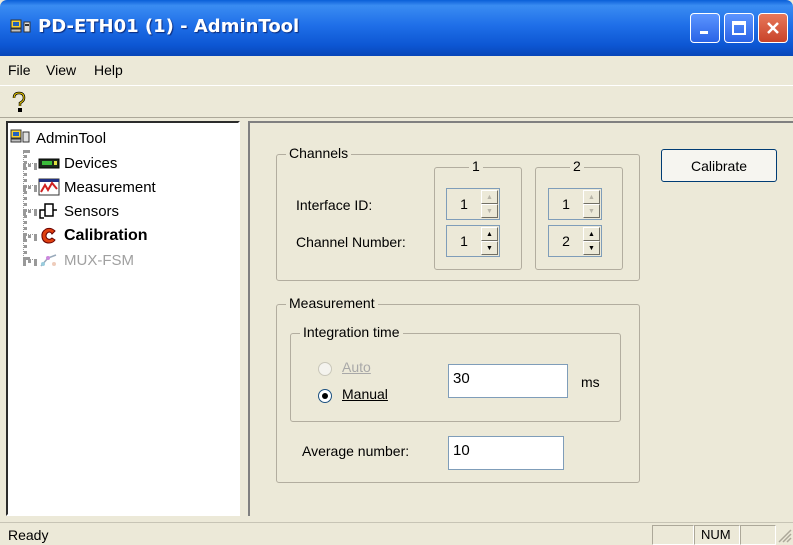  I want to click on toolbar, so click(396, 101).